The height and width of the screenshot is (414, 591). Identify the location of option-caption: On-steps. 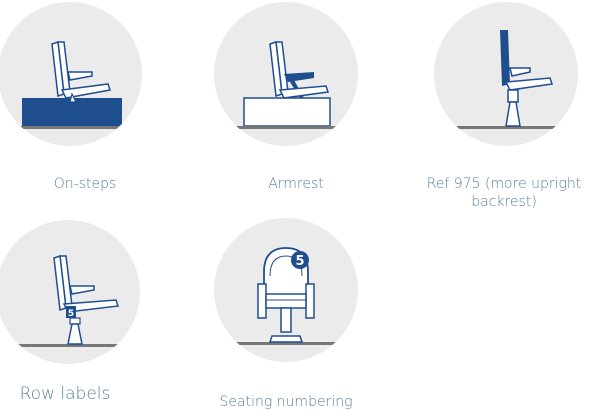
(85, 184).